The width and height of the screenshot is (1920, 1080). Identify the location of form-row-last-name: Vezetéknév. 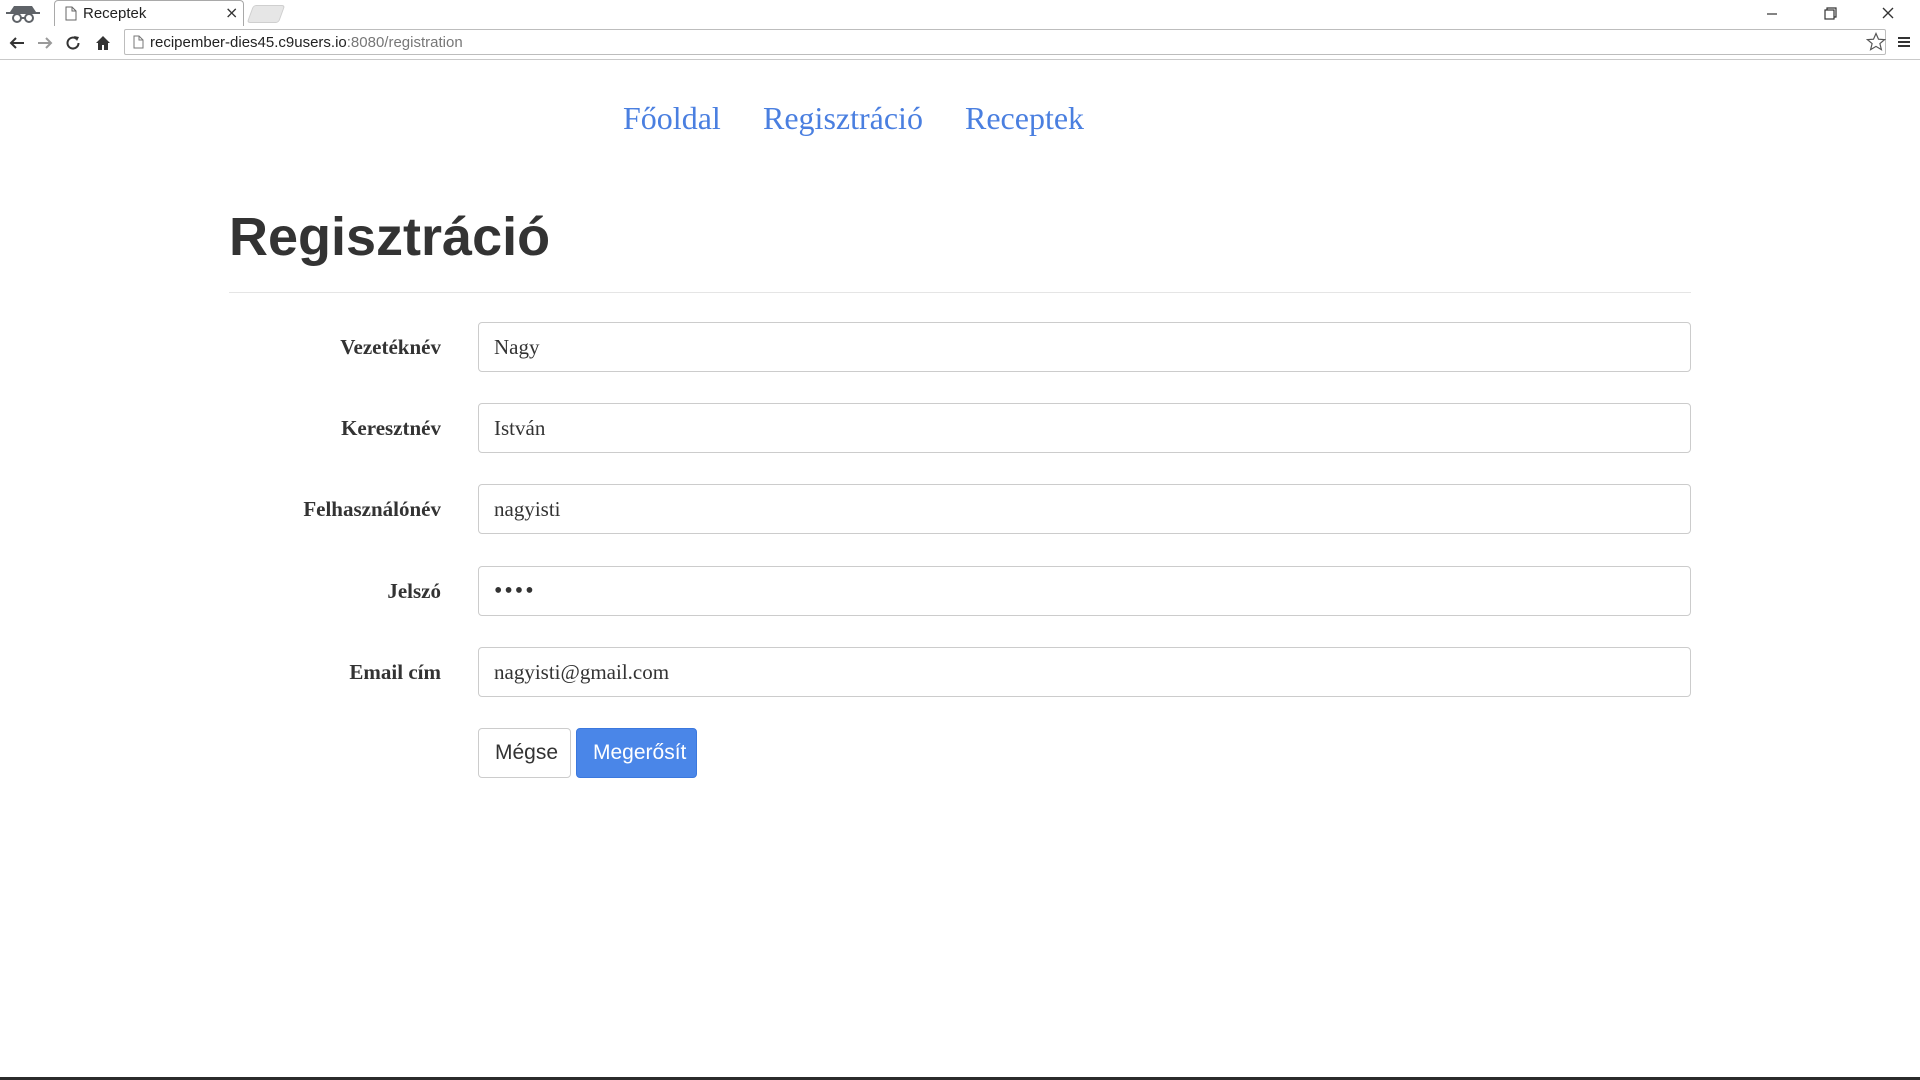
(960, 347).